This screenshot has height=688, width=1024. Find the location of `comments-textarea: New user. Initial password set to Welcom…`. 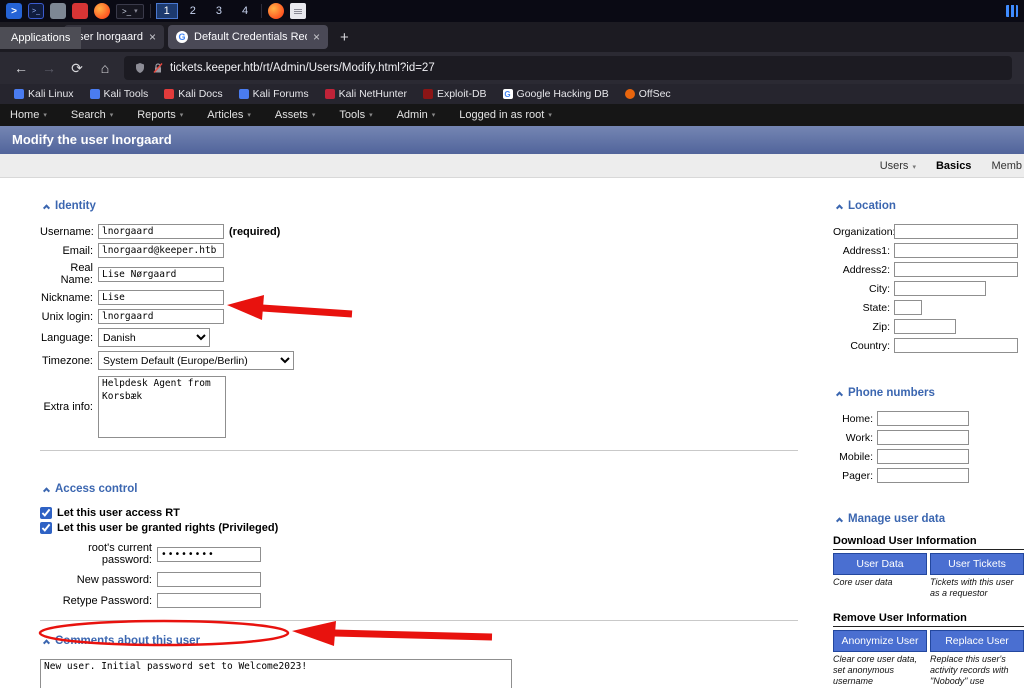

comments-textarea: New user. Initial password set to Welcom… is located at coordinates (276, 673).